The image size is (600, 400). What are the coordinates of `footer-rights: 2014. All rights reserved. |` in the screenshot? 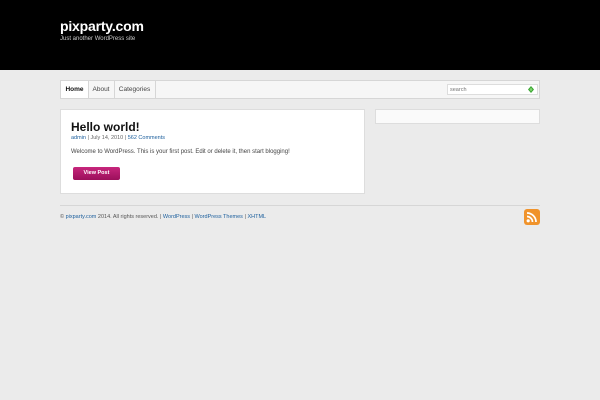 It's located at (129, 217).